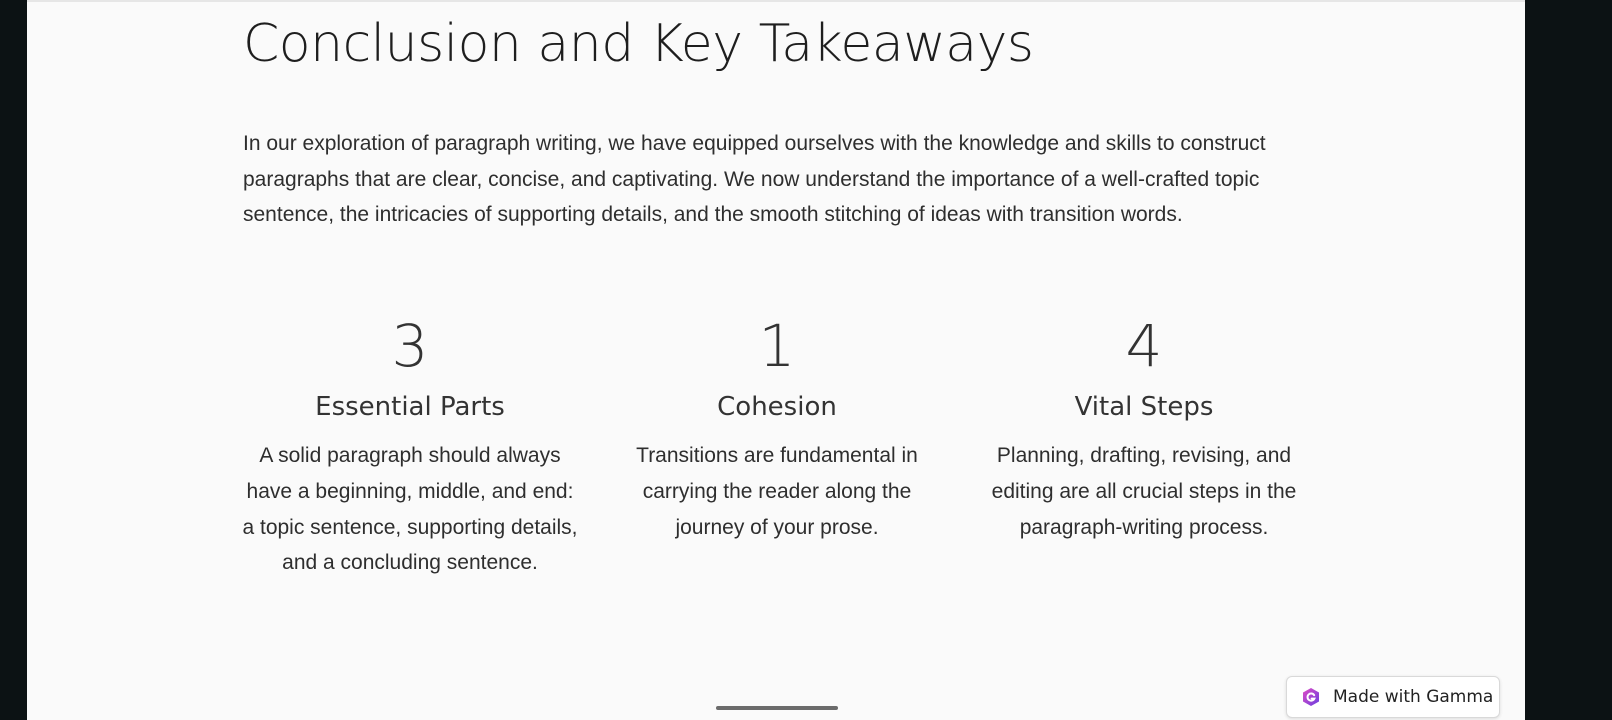 The height and width of the screenshot is (720, 1612). What do you see at coordinates (638, 44) in the screenshot?
I see `slide-title: Conclusion and Key Takeaways` at bounding box center [638, 44].